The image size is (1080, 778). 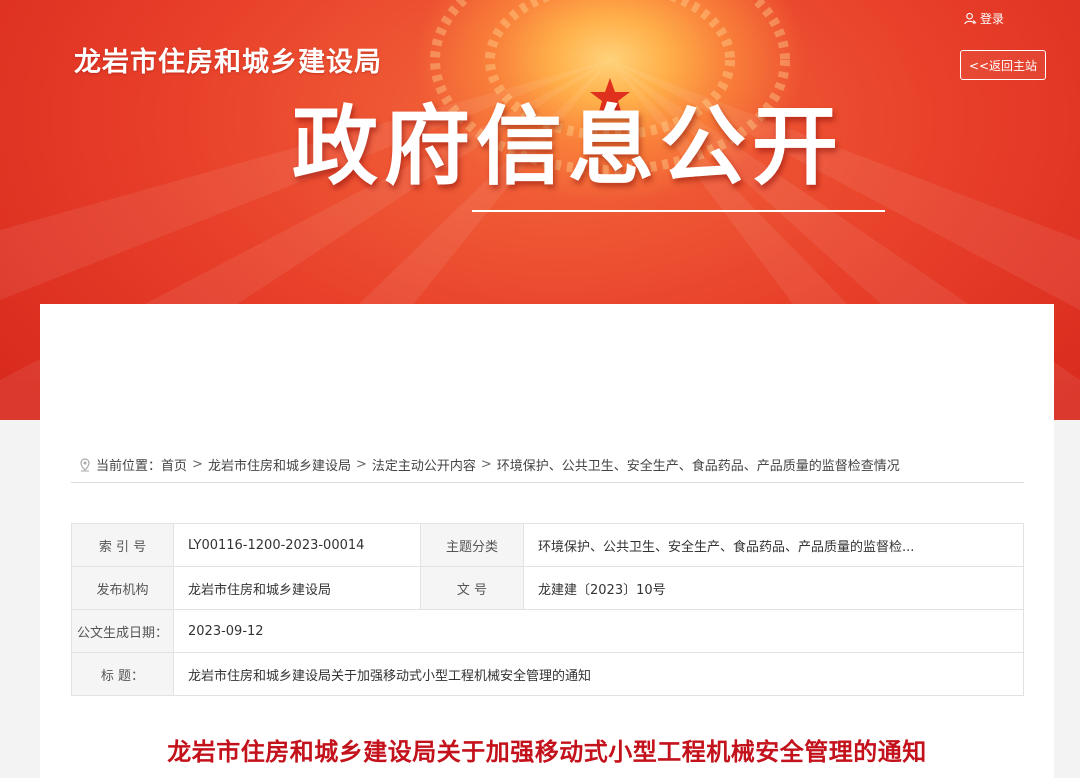 I want to click on title-label: 标 题：, so click(x=122, y=674).